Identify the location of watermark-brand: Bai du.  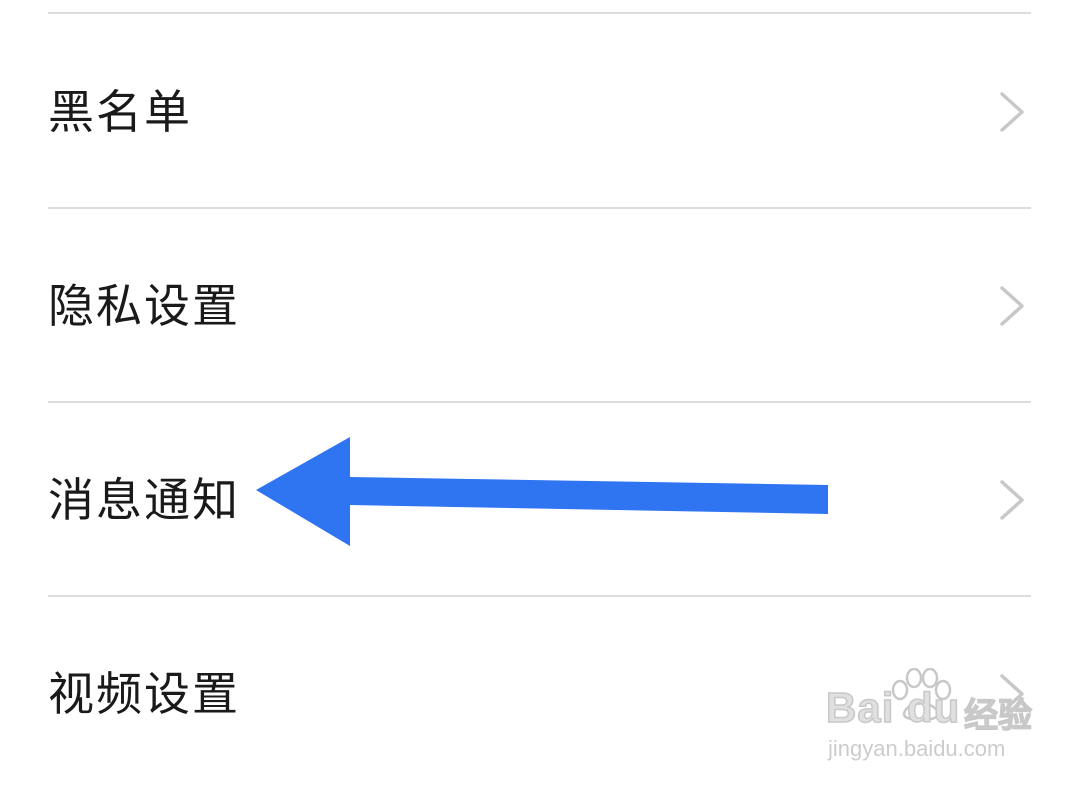
(893, 707).